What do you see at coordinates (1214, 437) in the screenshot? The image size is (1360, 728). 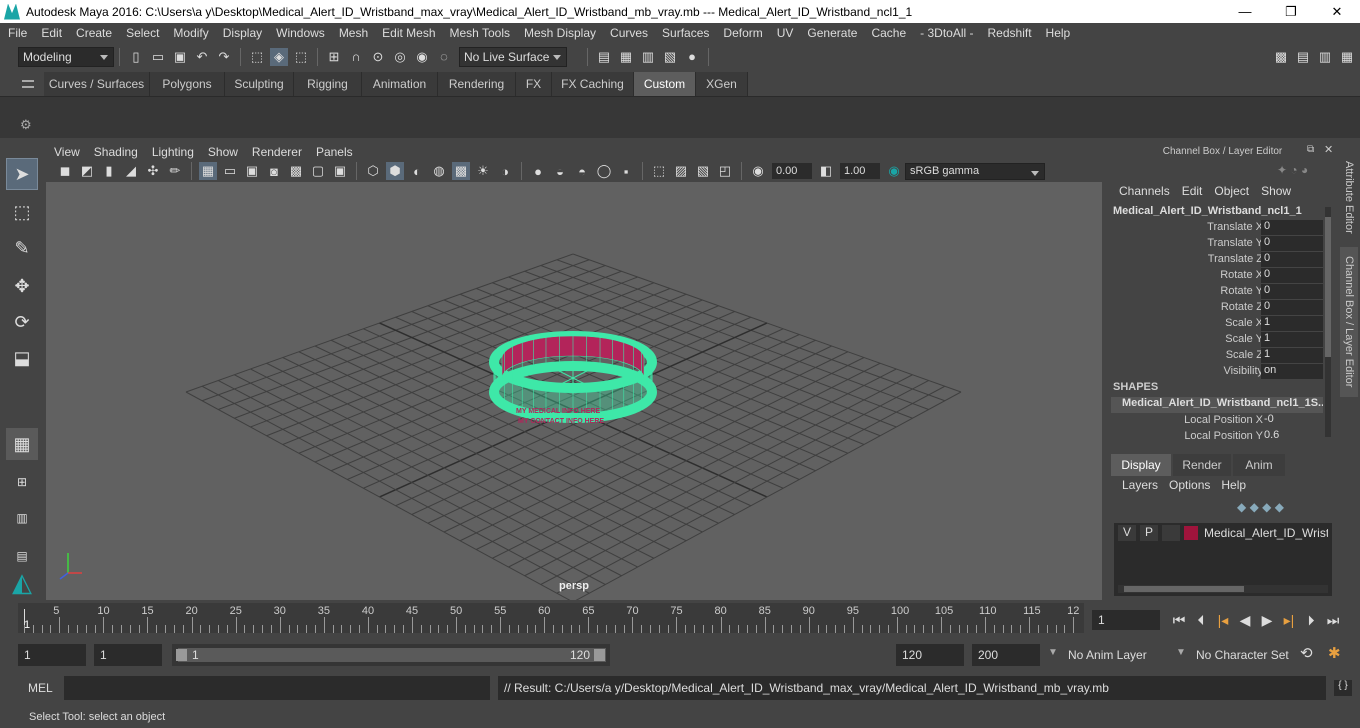 I see `attr-local-position-y: Local Position Y 0.6` at bounding box center [1214, 437].